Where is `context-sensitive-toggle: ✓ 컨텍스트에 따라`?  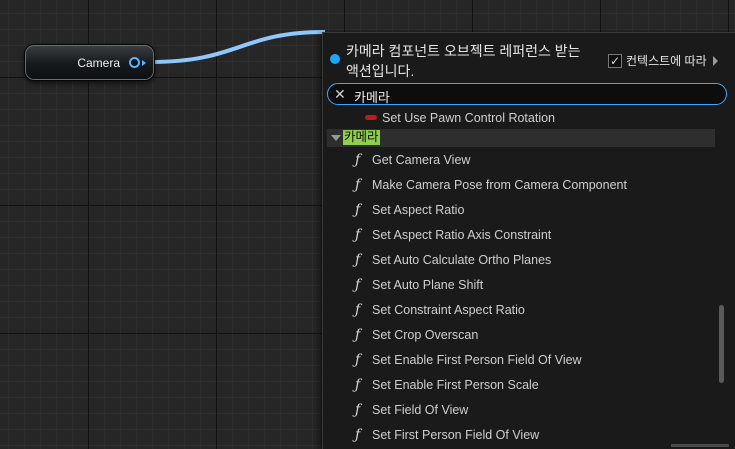
context-sensitive-toggle: ✓ 컨텍스트에 따라 is located at coordinates (663, 60).